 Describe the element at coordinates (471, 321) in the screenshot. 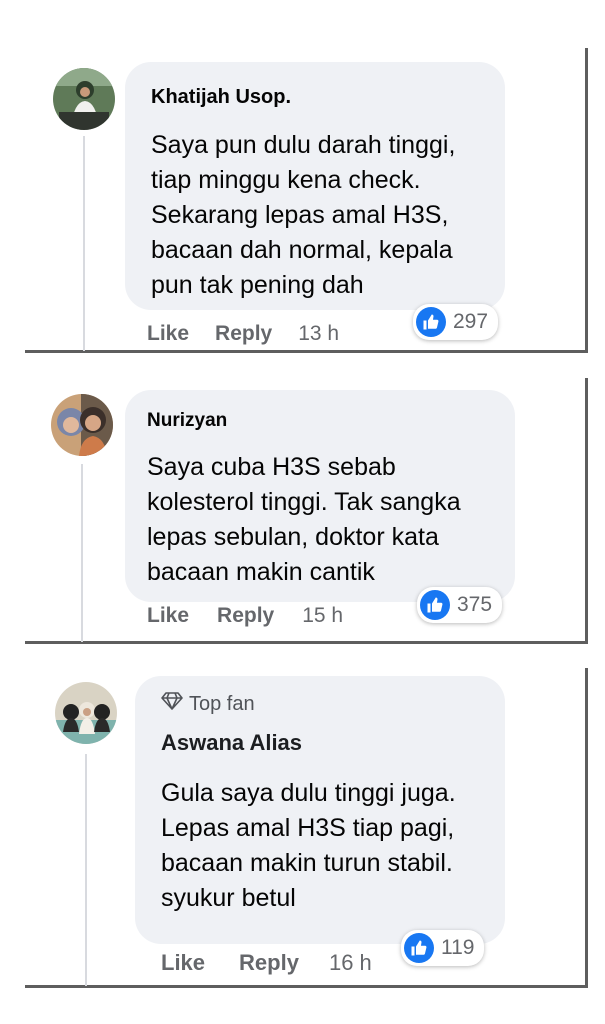

I see `reaction-count: 297` at that location.